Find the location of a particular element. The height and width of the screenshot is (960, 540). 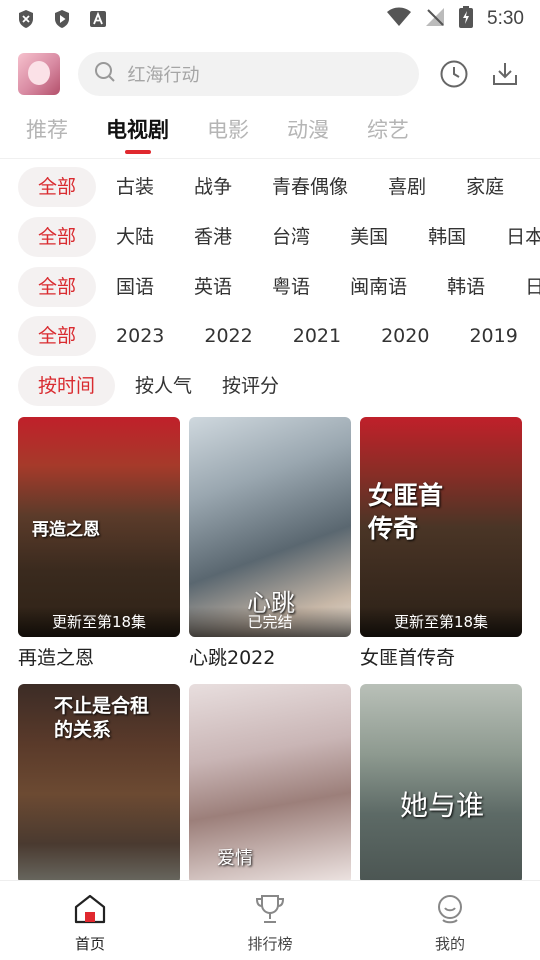

nav-label: 排行榜 is located at coordinates (270, 944).